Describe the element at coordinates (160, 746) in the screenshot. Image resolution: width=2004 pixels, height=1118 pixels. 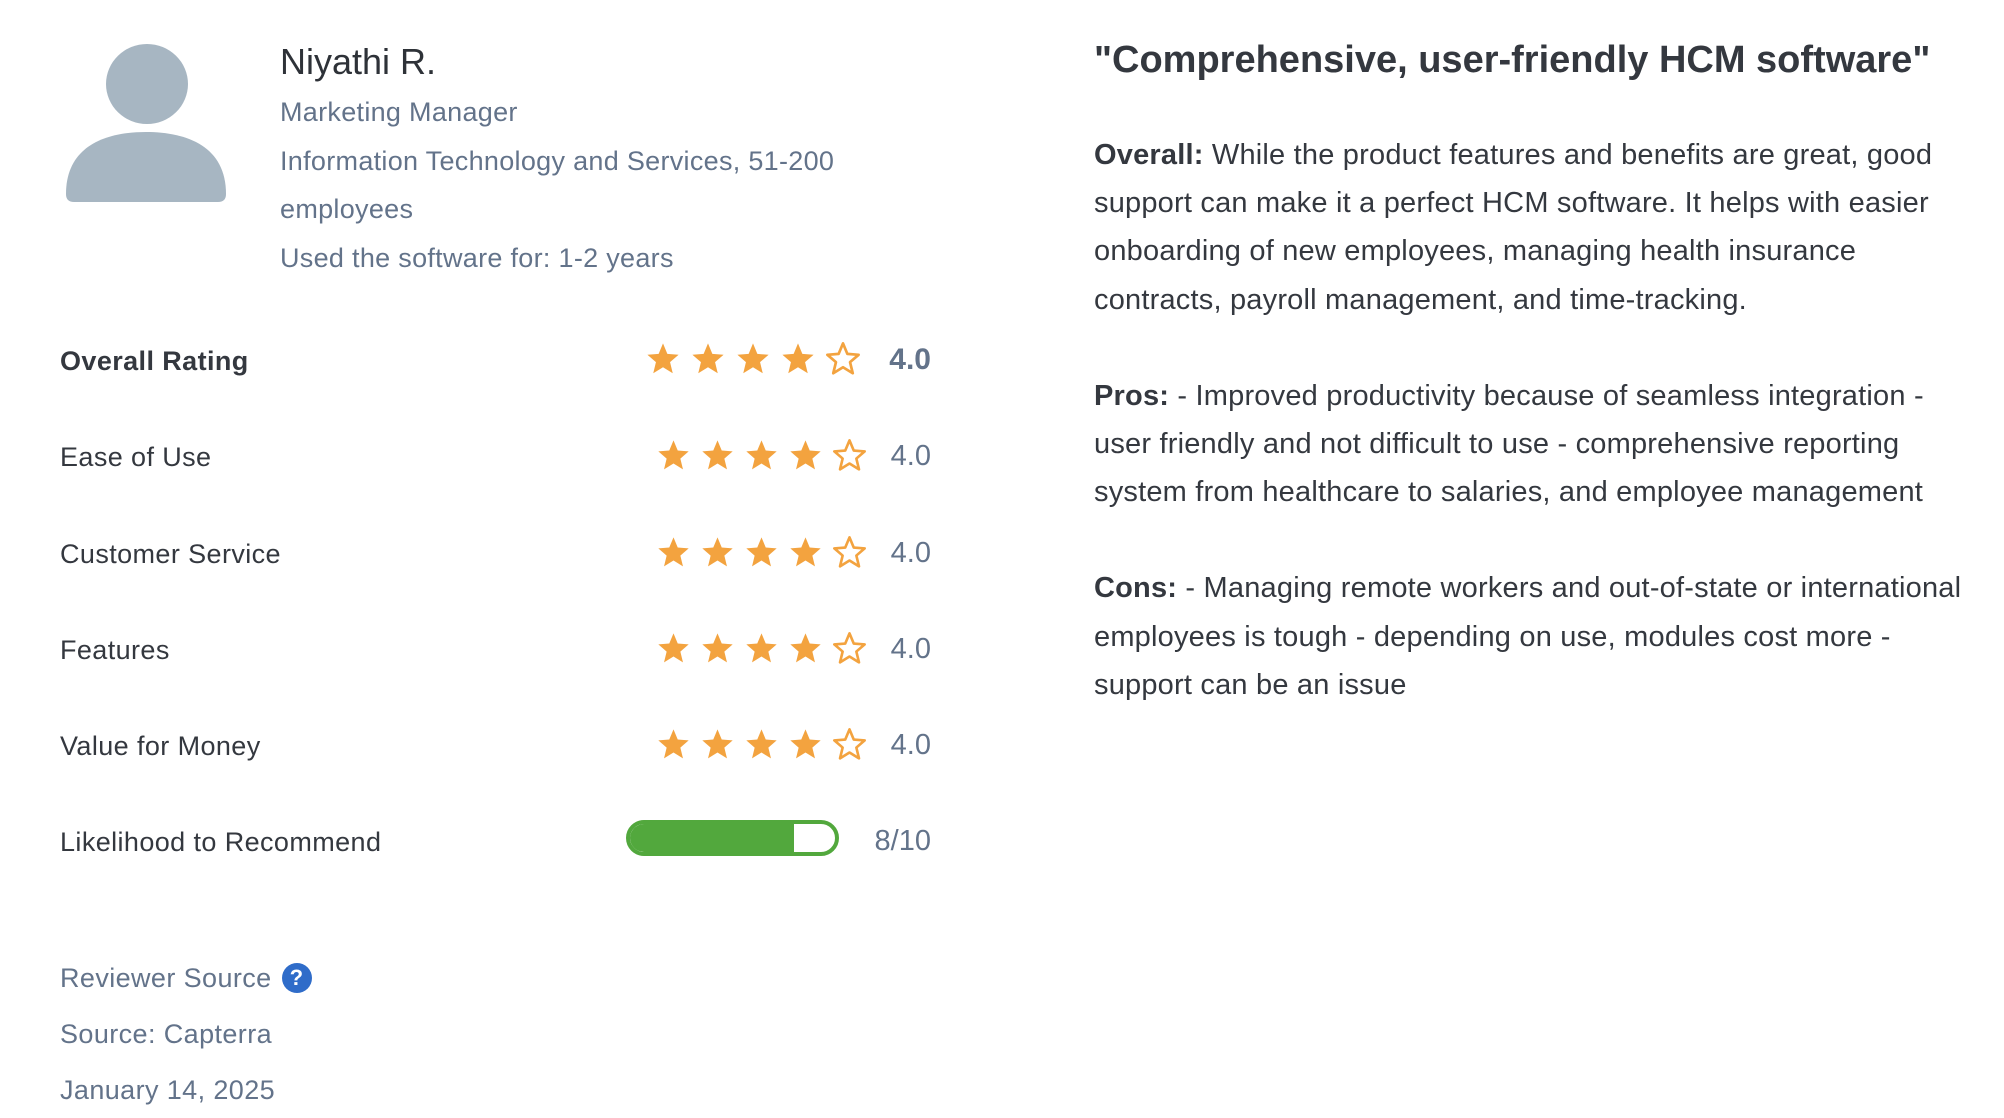
I see `rating-label: Value for Money` at that location.